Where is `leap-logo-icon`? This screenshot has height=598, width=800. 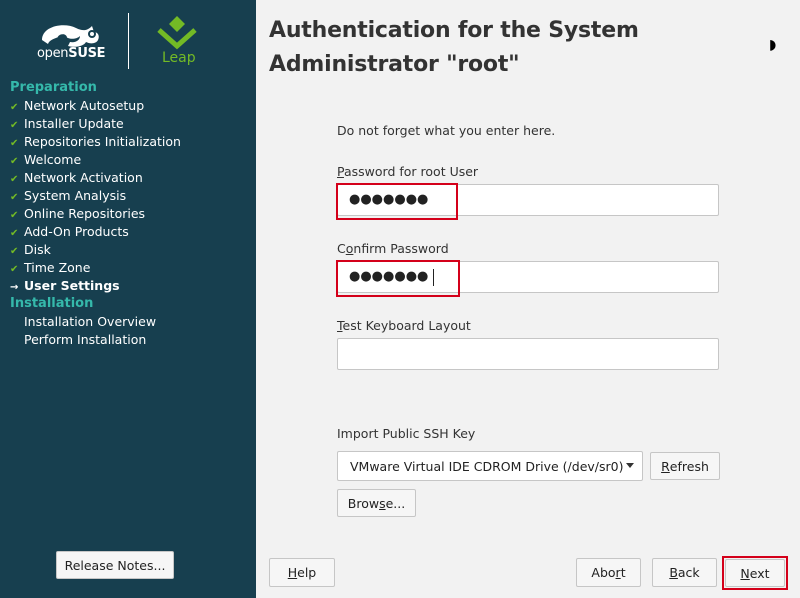 leap-logo-icon is located at coordinates (177, 33).